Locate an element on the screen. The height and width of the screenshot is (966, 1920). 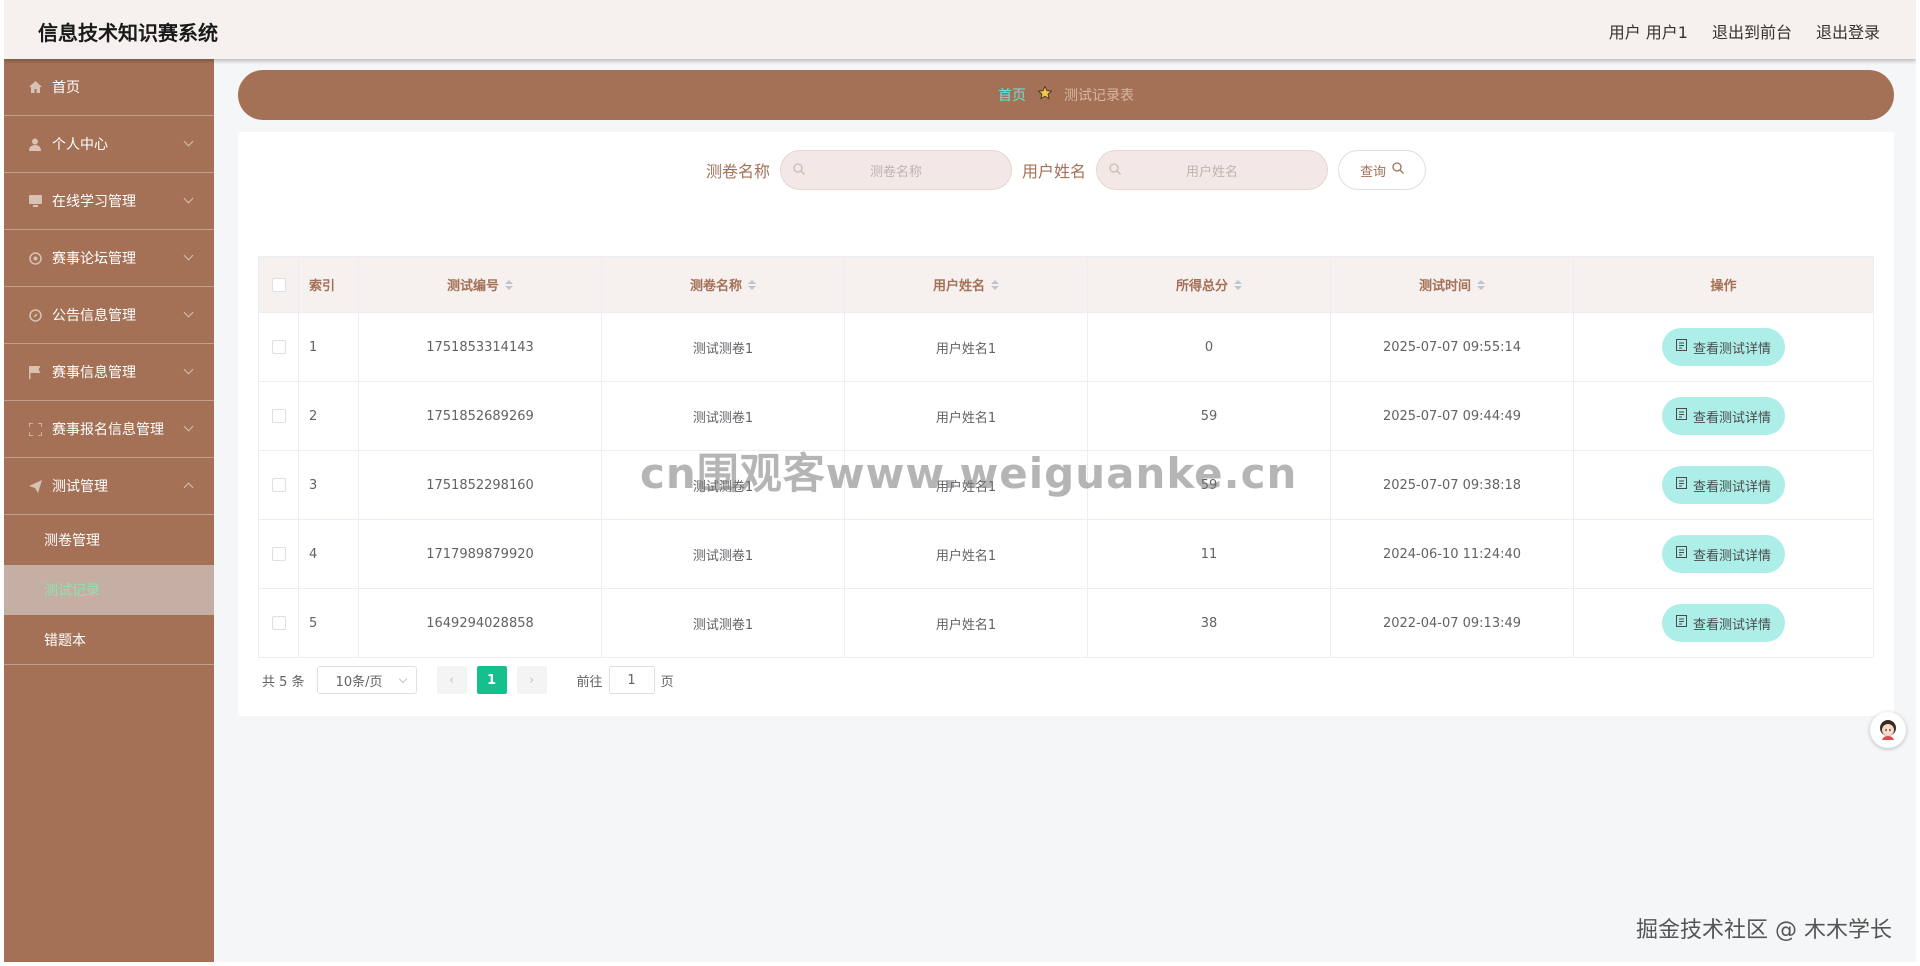
header-test-id: 测试编号 is located at coordinates (480, 285).